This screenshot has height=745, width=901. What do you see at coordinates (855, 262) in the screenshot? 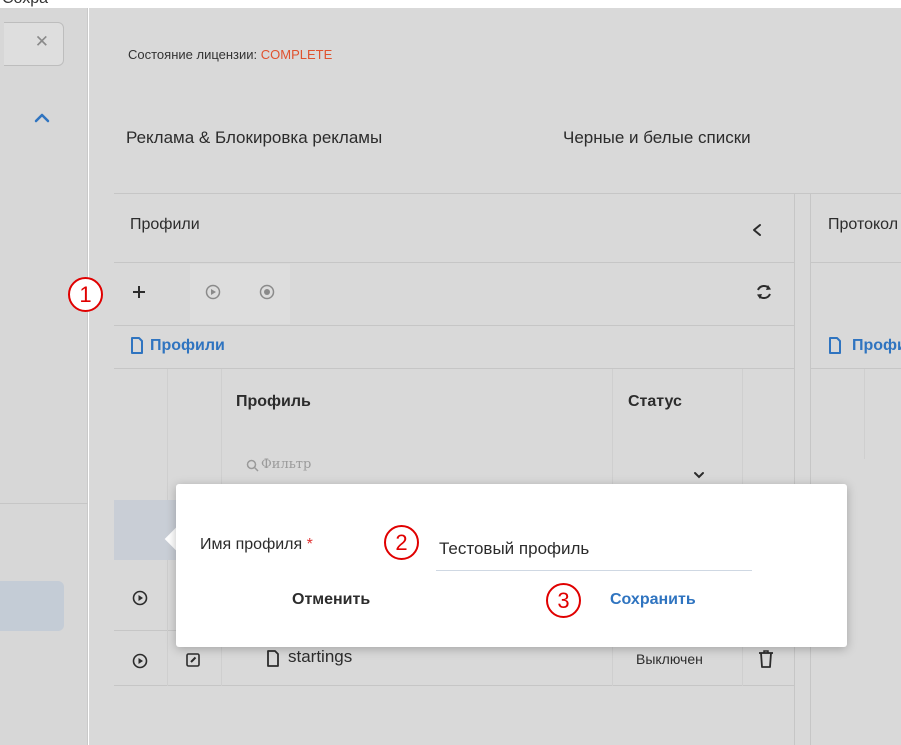
I see `right-panel-header-border` at bounding box center [855, 262].